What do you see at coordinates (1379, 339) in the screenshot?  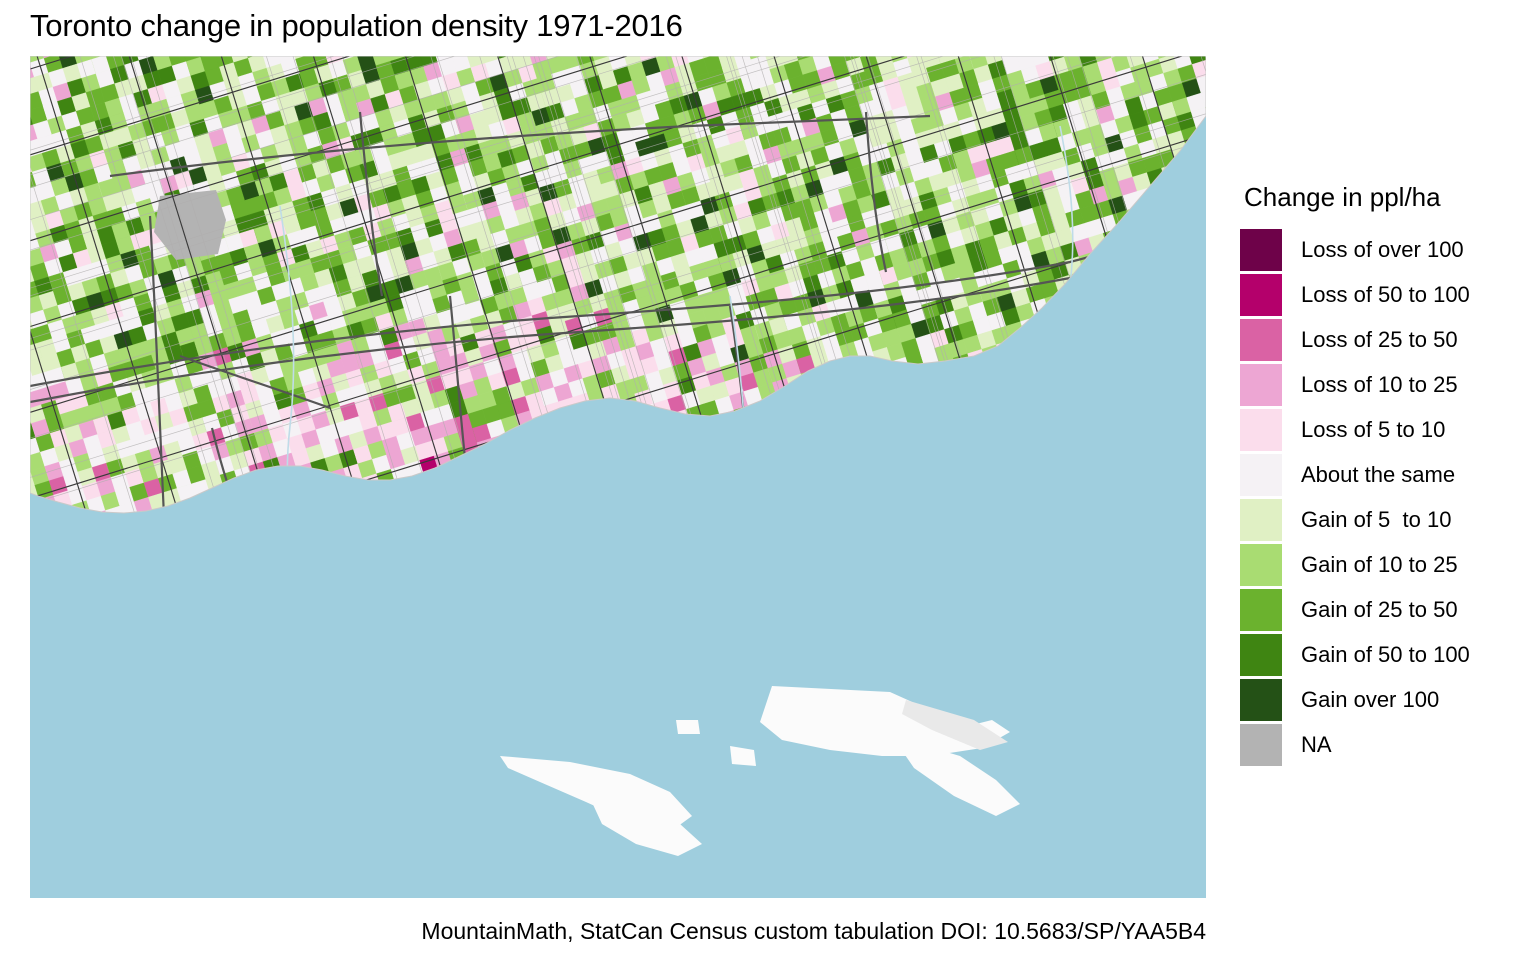 I see `legend-item-label: Loss of 25 to 50` at bounding box center [1379, 339].